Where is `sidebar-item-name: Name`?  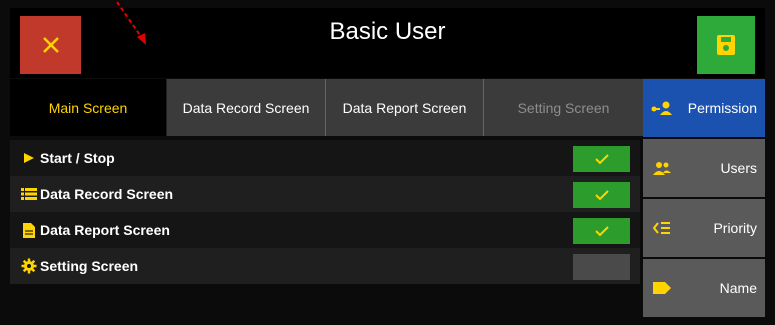
sidebar-item-name: Name is located at coordinates (704, 288).